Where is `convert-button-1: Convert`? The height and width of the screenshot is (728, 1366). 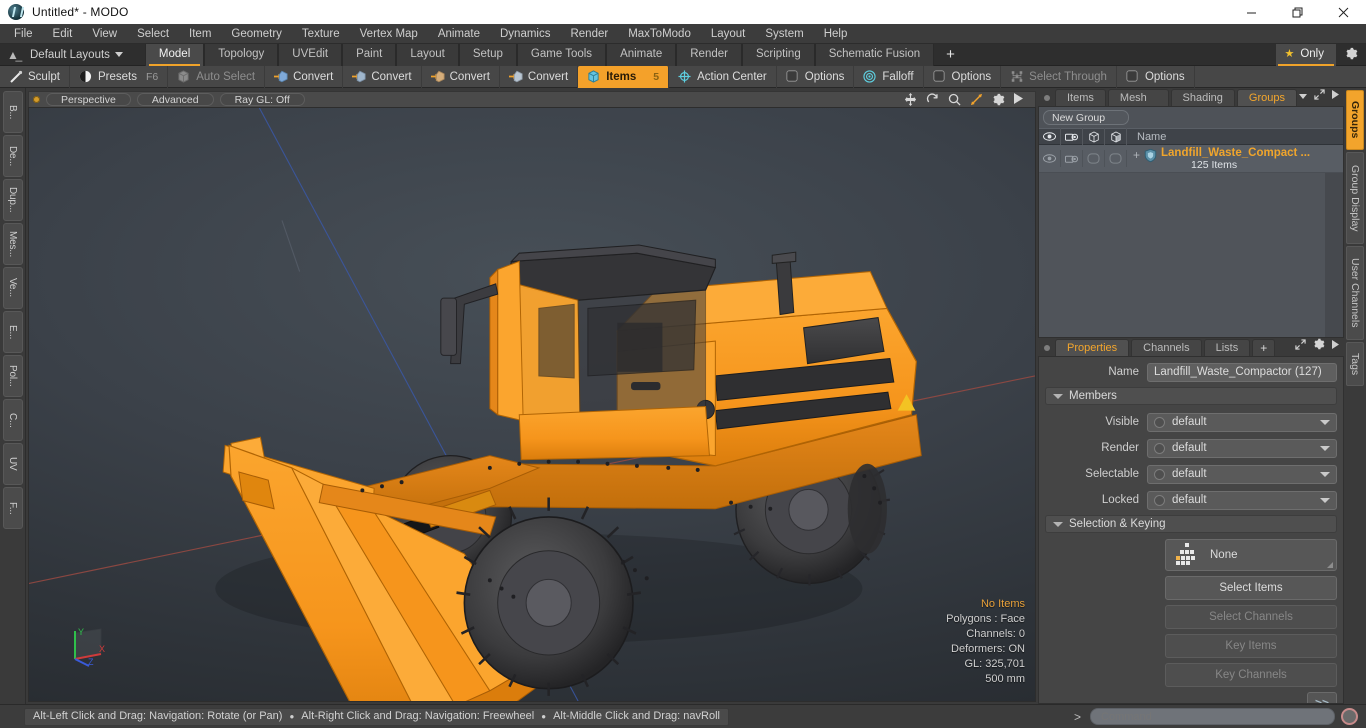
convert-button-1: Convert is located at coordinates (304, 76).